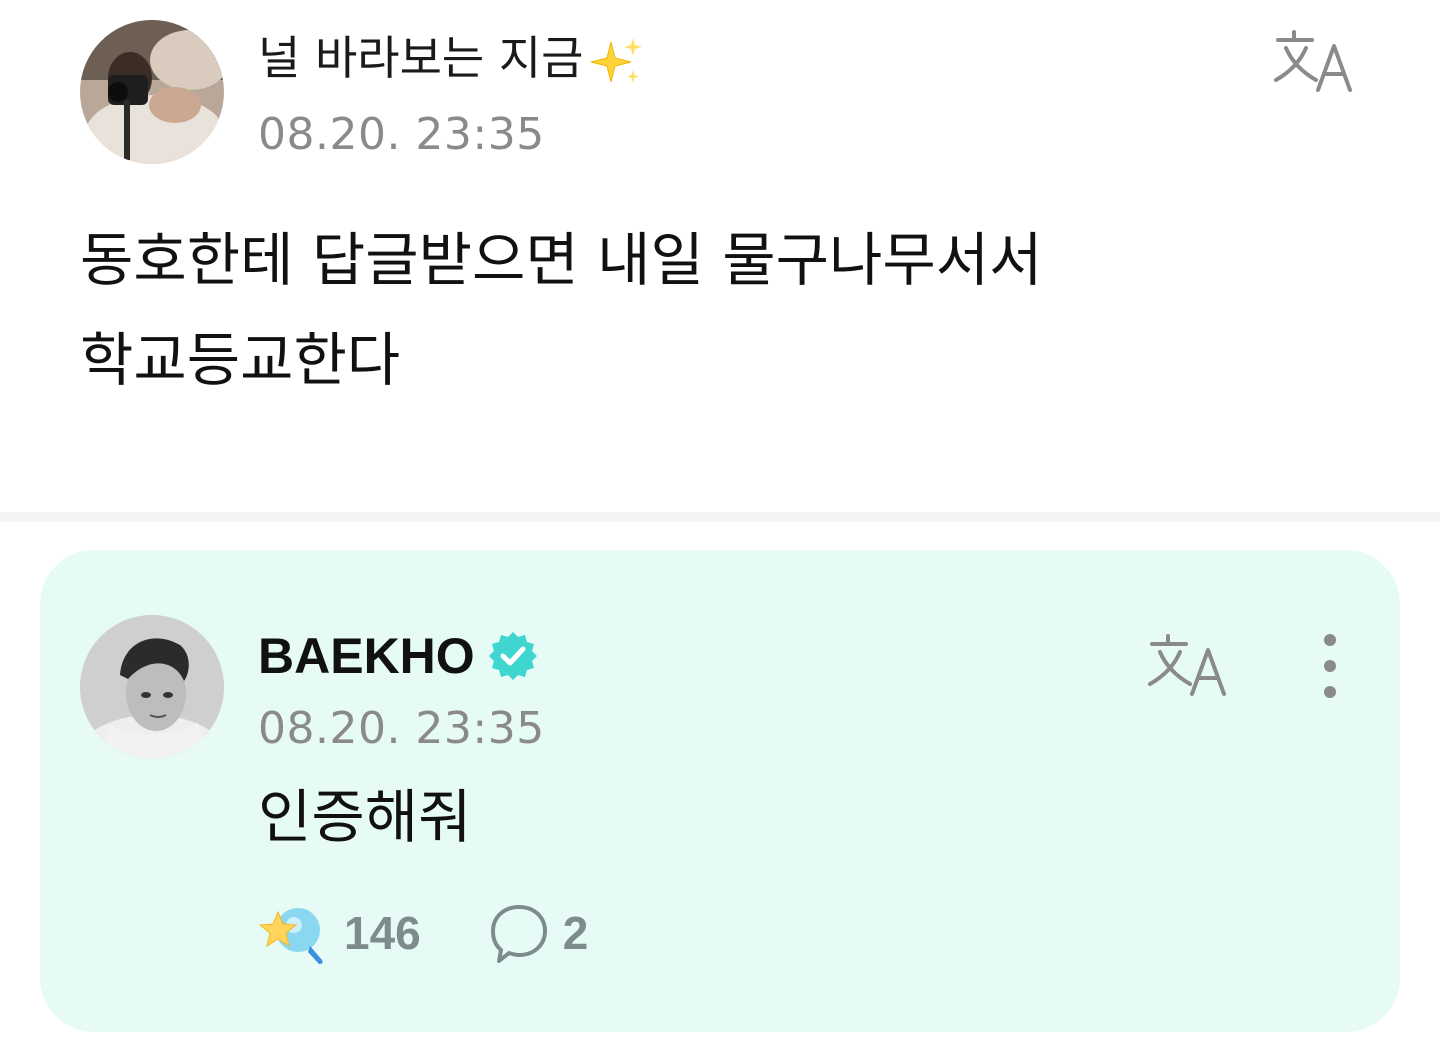 The width and height of the screenshot is (1440, 1055). Describe the element at coordinates (575, 933) in the screenshot. I see `comment-count: 2` at that location.